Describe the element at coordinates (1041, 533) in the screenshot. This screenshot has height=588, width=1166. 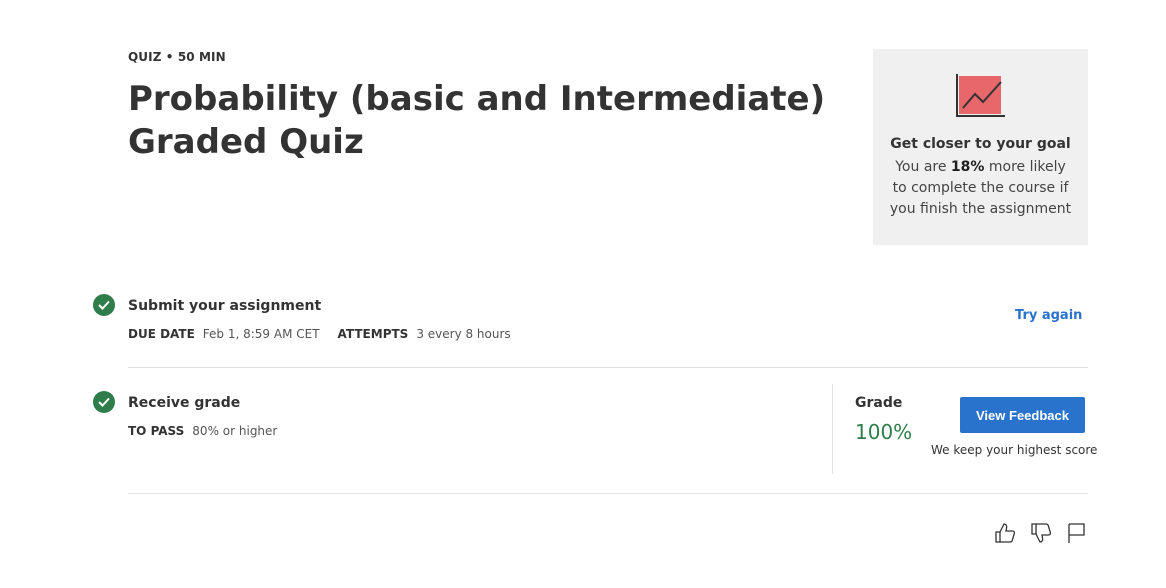
I see `thumbs-down-icon` at that location.